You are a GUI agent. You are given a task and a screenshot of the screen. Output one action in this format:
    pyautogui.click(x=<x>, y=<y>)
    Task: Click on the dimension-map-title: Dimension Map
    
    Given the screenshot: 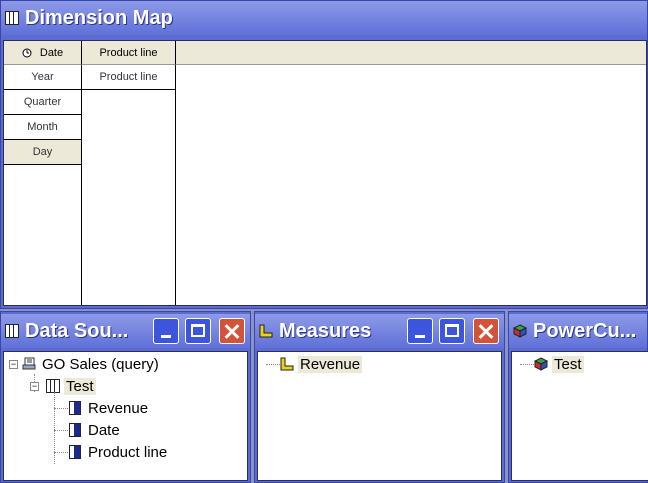 What is the action you would take?
    pyautogui.click(x=99, y=17)
    